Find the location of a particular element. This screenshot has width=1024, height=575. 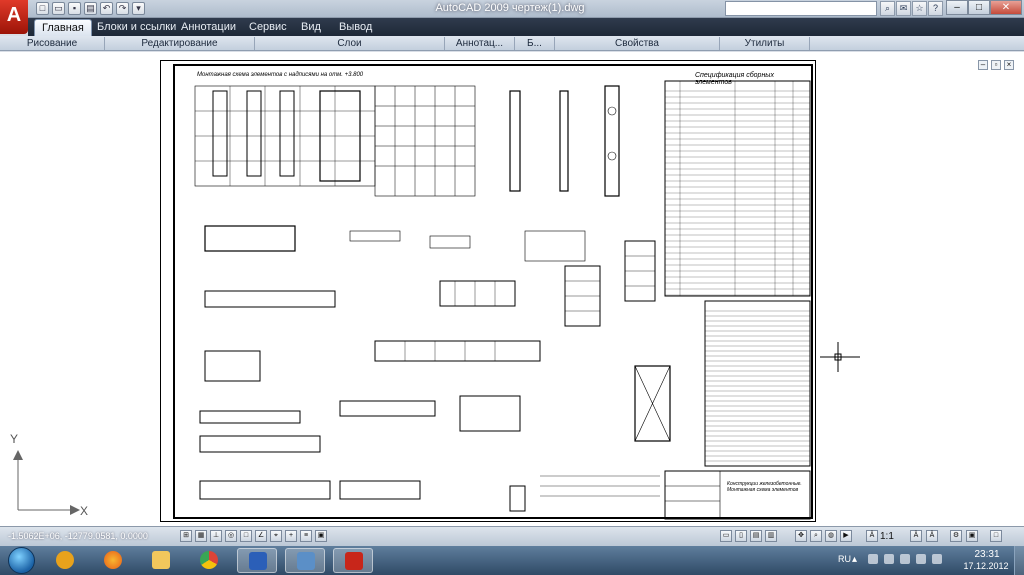

favorites-icon: ☆ is located at coordinates (919, 8).